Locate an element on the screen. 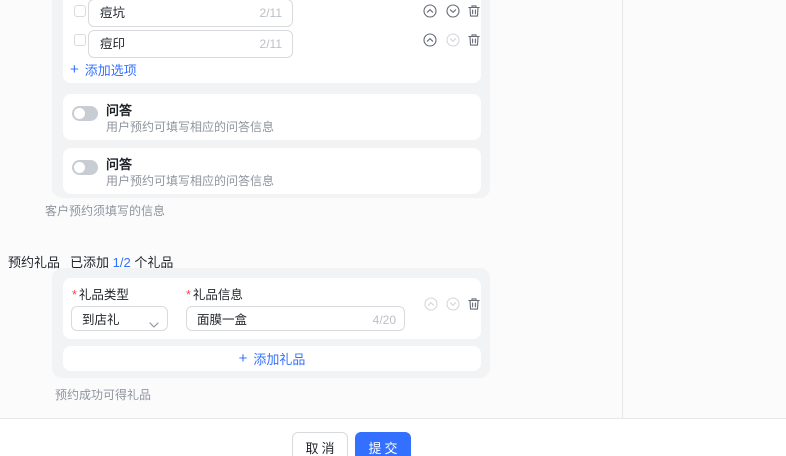  option-value: 痘印 is located at coordinates (113, 44).